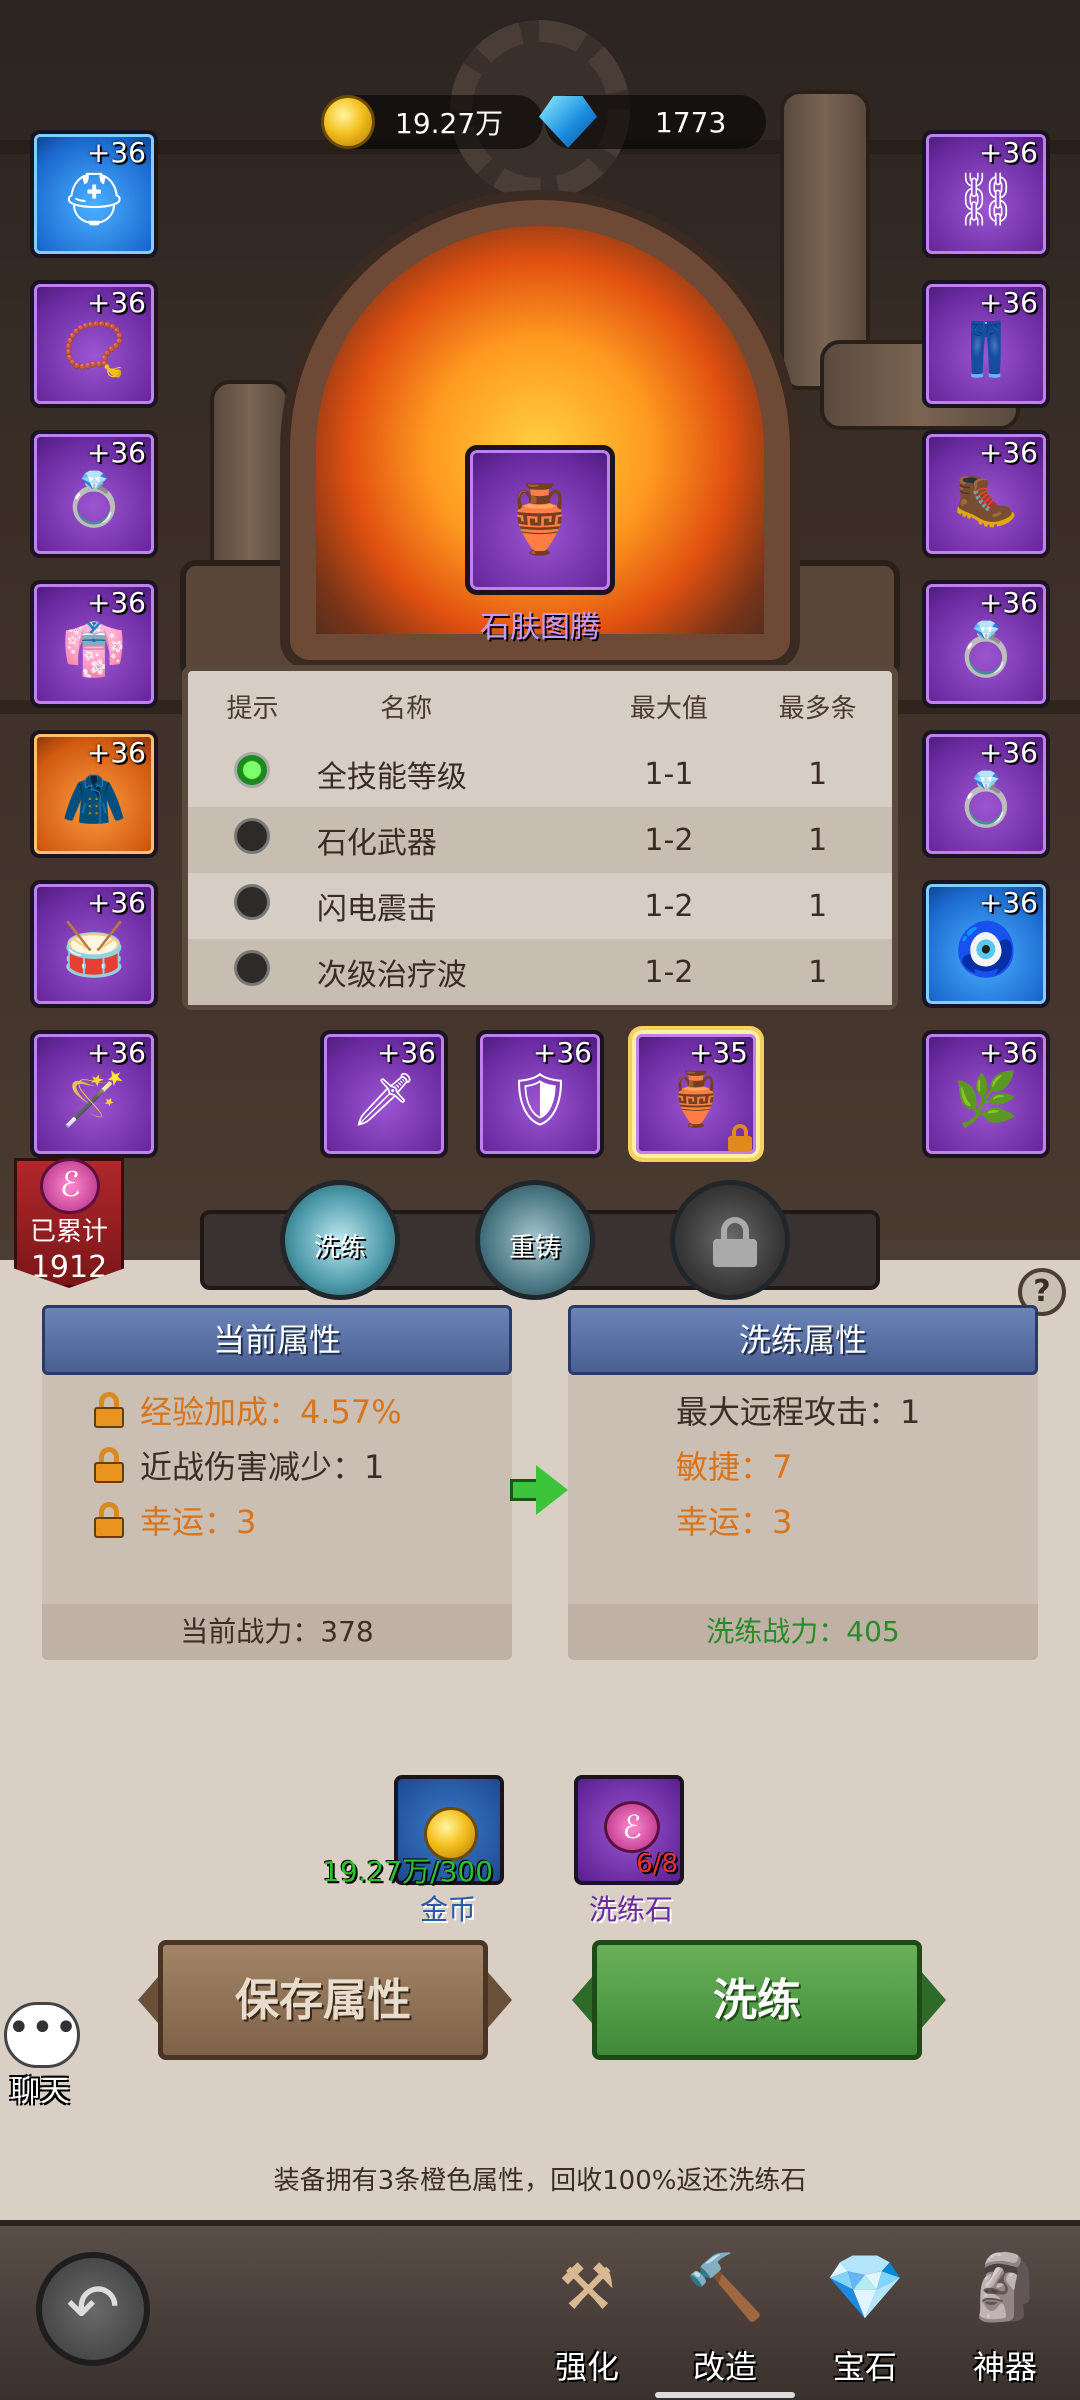 Image resolution: width=1080 pixels, height=2400 pixels. Describe the element at coordinates (986, 350) in the screenshot. I see `pants-icon: 👖` at that location.